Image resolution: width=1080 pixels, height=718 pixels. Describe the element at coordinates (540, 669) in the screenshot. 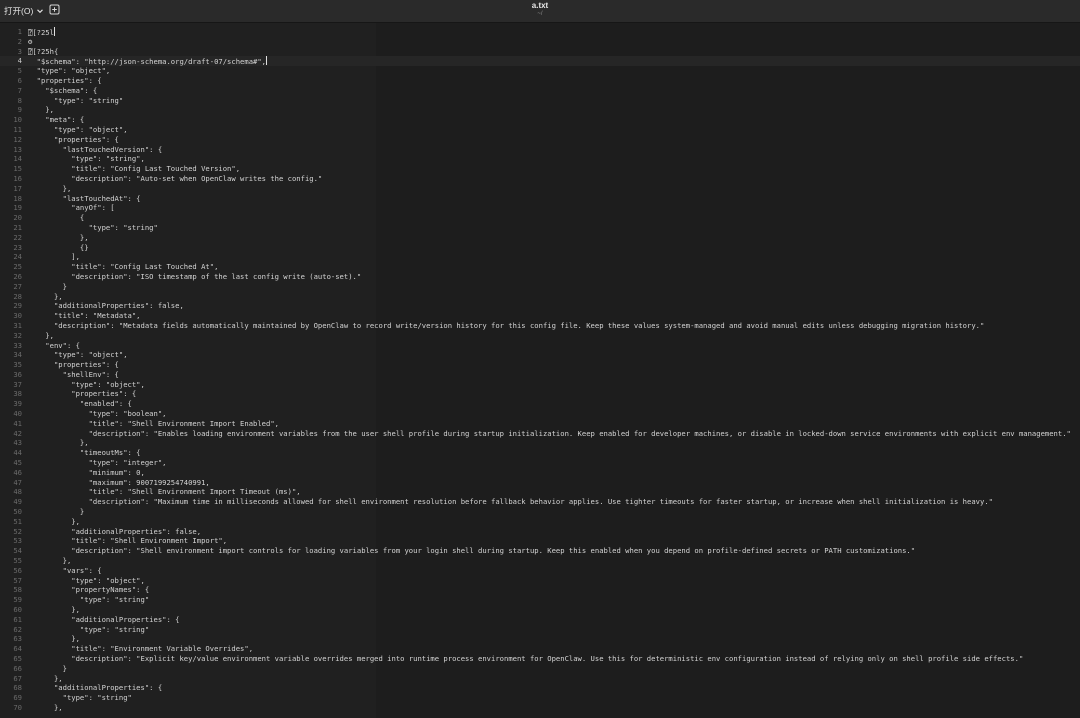

I see `code-line: 66 }` at that location.